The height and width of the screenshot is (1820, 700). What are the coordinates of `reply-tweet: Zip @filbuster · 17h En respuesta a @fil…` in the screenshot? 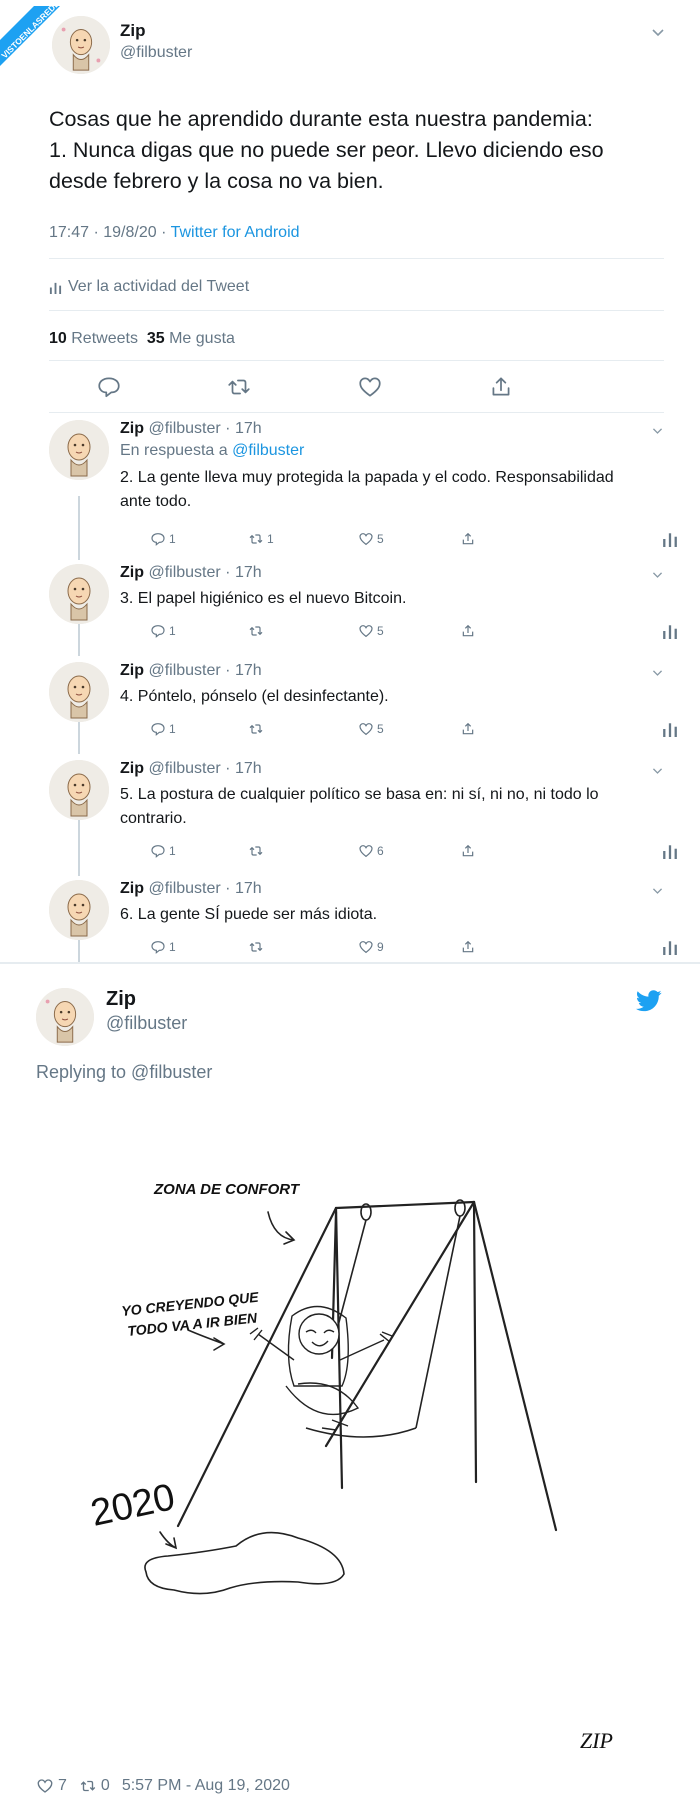 It's located at (357, 484).